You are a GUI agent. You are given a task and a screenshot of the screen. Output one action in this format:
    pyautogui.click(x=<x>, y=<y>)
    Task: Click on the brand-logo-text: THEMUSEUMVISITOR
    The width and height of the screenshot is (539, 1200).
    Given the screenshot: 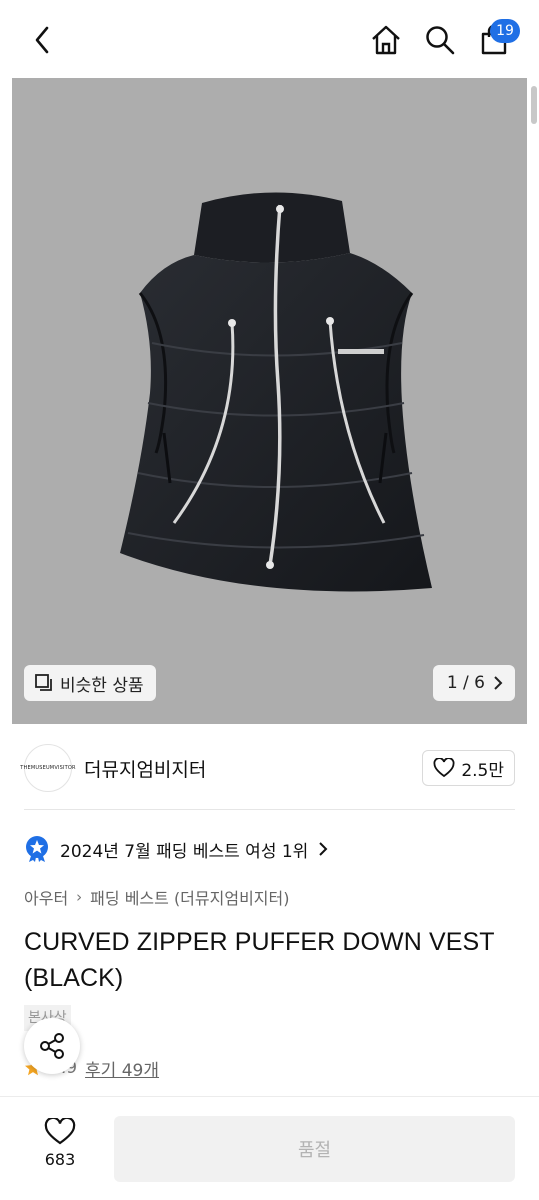 What is the action you would take?
    pyautogui.click(x=48, y=768)
    